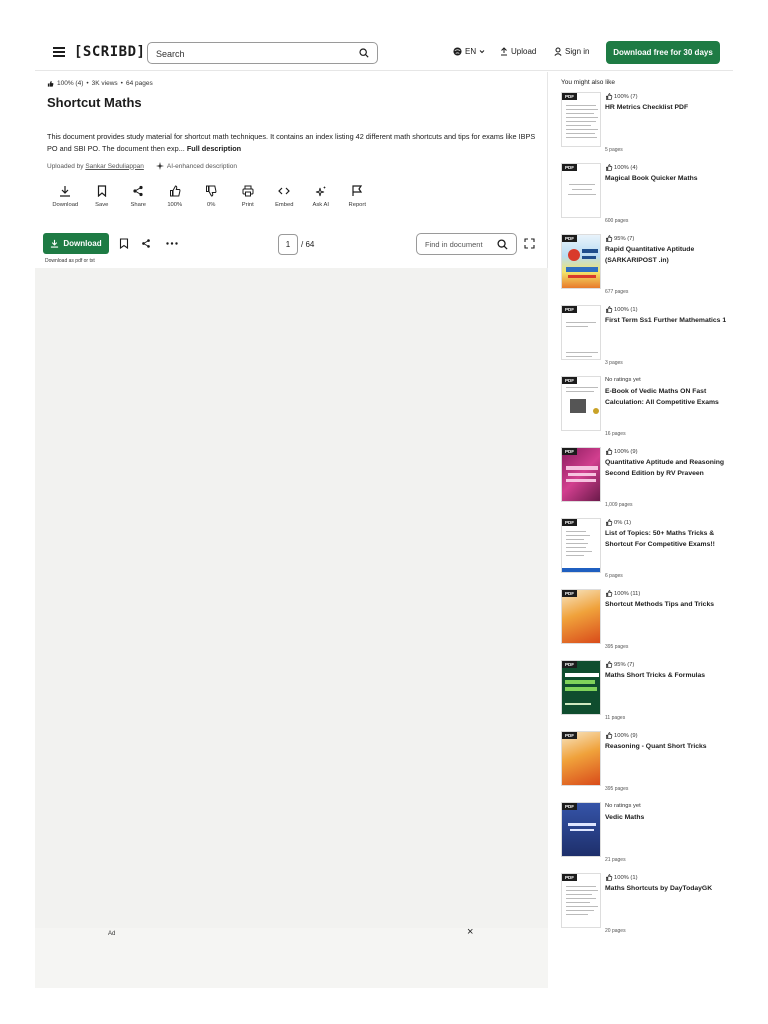 The width and height of the screenshot is (768, 1024). Describe the element at coordinates (667, 675) in the screenshot. I see `recommendation-title: Maths Short Tricks & Formulas` at that location.